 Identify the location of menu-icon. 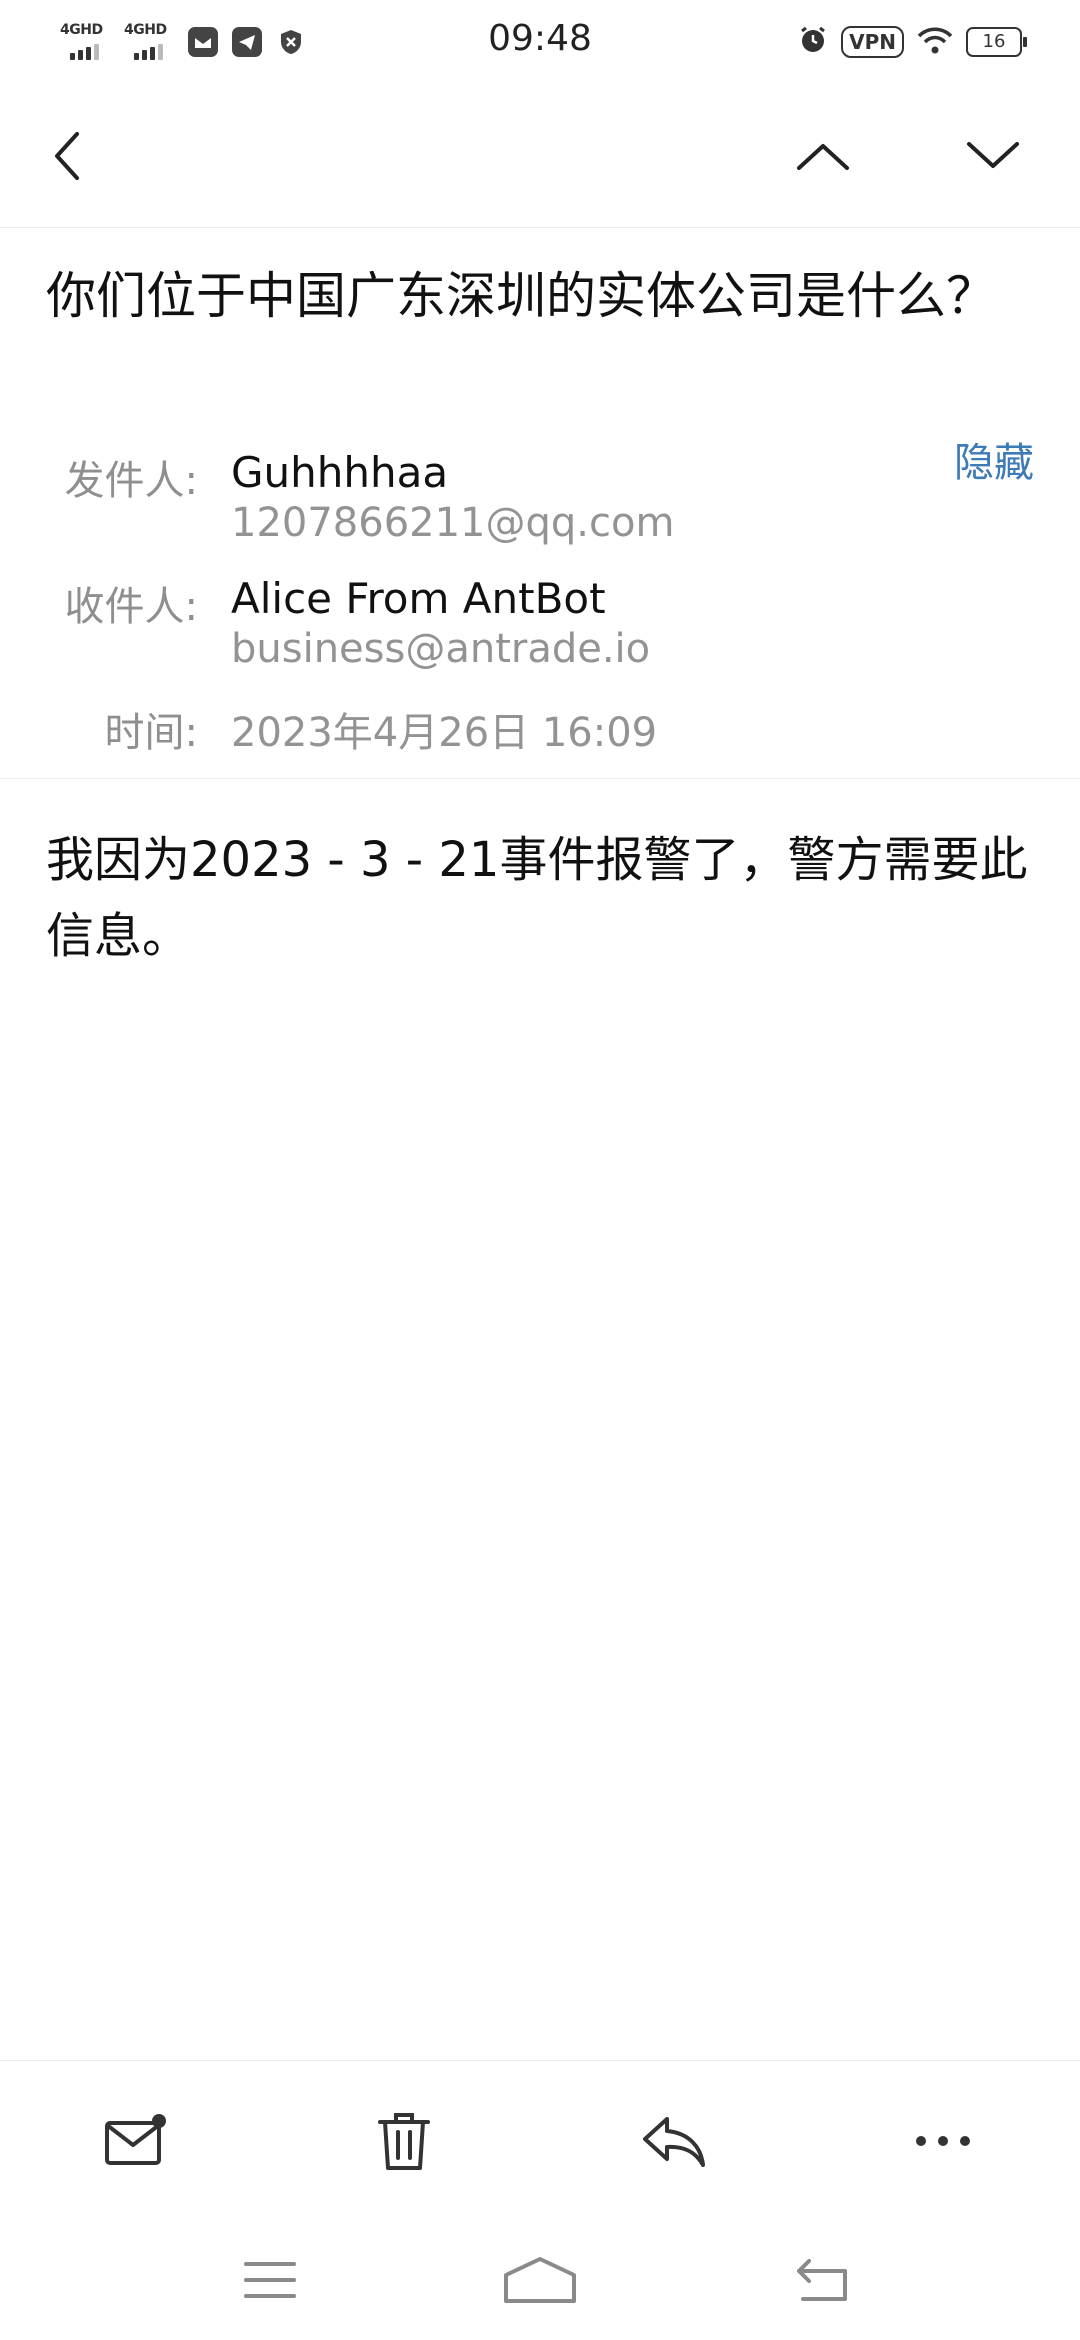
(270, 2280).